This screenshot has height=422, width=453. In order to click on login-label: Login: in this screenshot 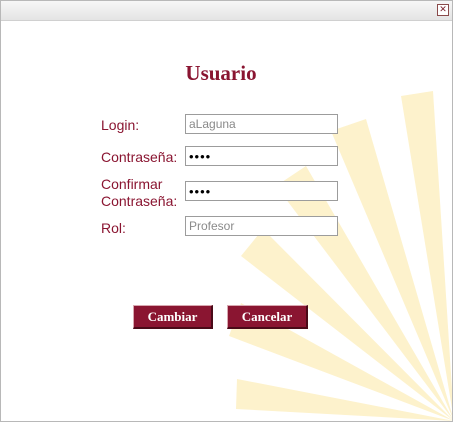, I will do `click(120, 125)`.